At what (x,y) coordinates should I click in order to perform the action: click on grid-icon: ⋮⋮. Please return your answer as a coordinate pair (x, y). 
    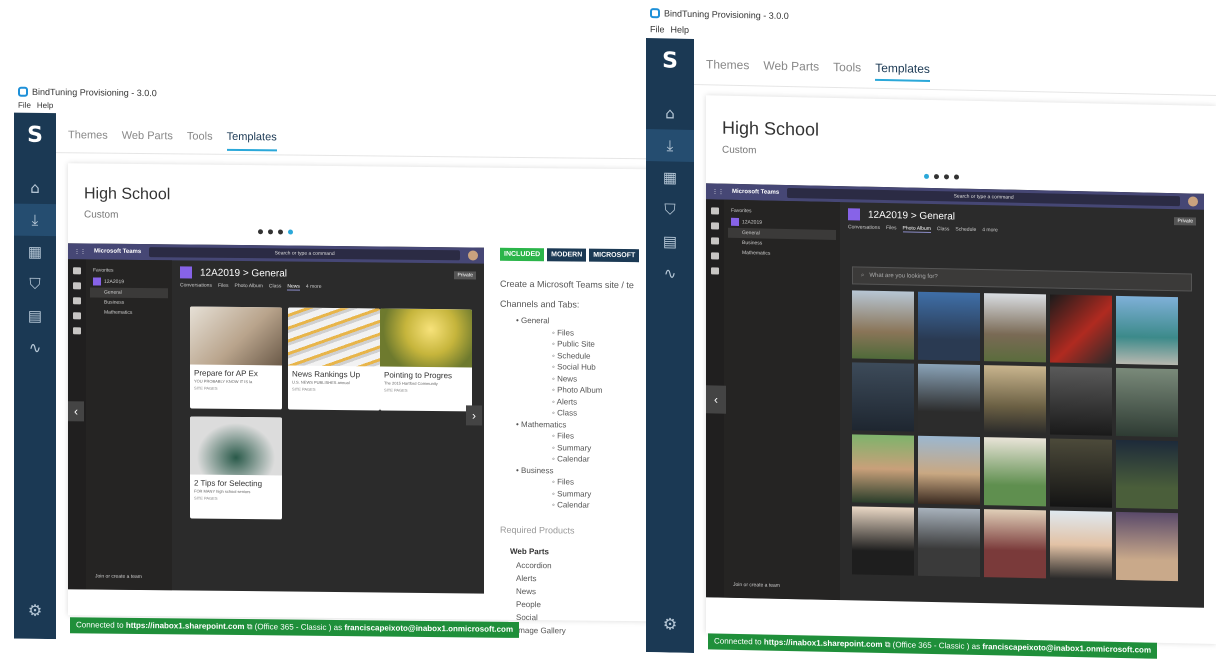
    Looking at the image, I should click on (718, 192).